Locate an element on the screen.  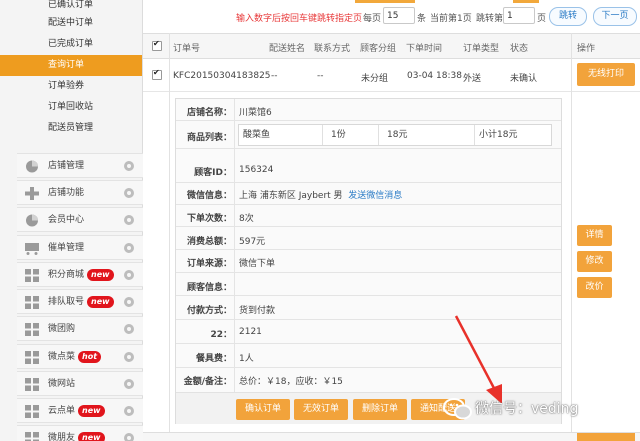
jump-button: 跳转 is located at coordinates (568, 16).